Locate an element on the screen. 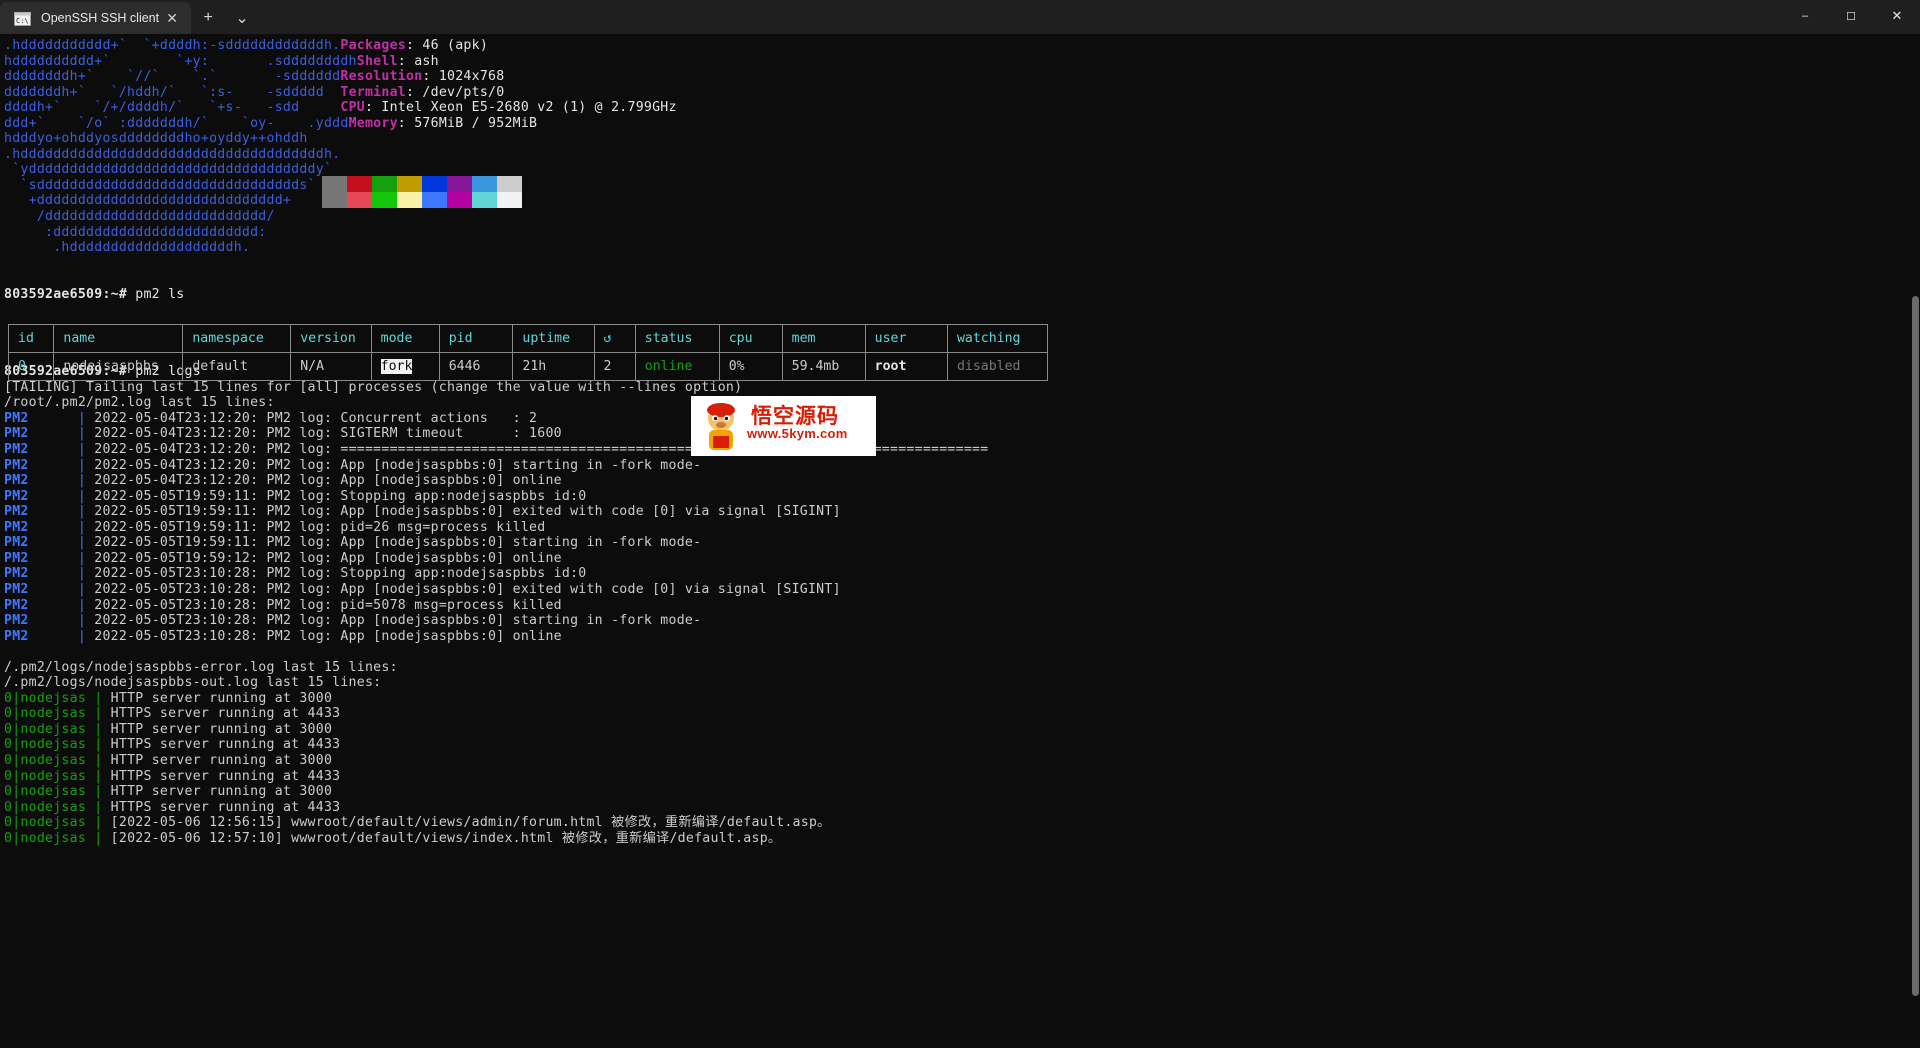 The height and width of the screenshot is (1048, 1920). pm2-header-pid: pid is located at coordinates (476, 338).